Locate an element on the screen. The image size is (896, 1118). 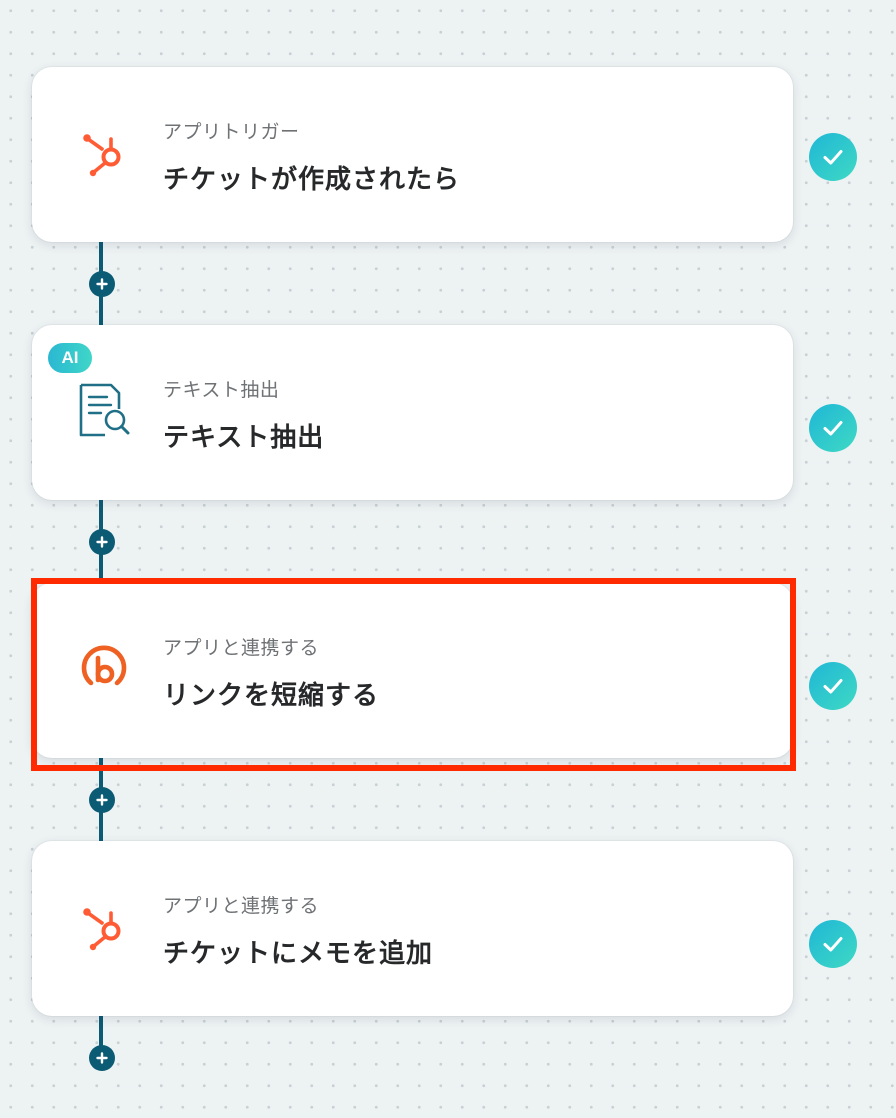
flow-step-card: テキスト抽出 テキスト抽出 is located at coordinates (412, 412).